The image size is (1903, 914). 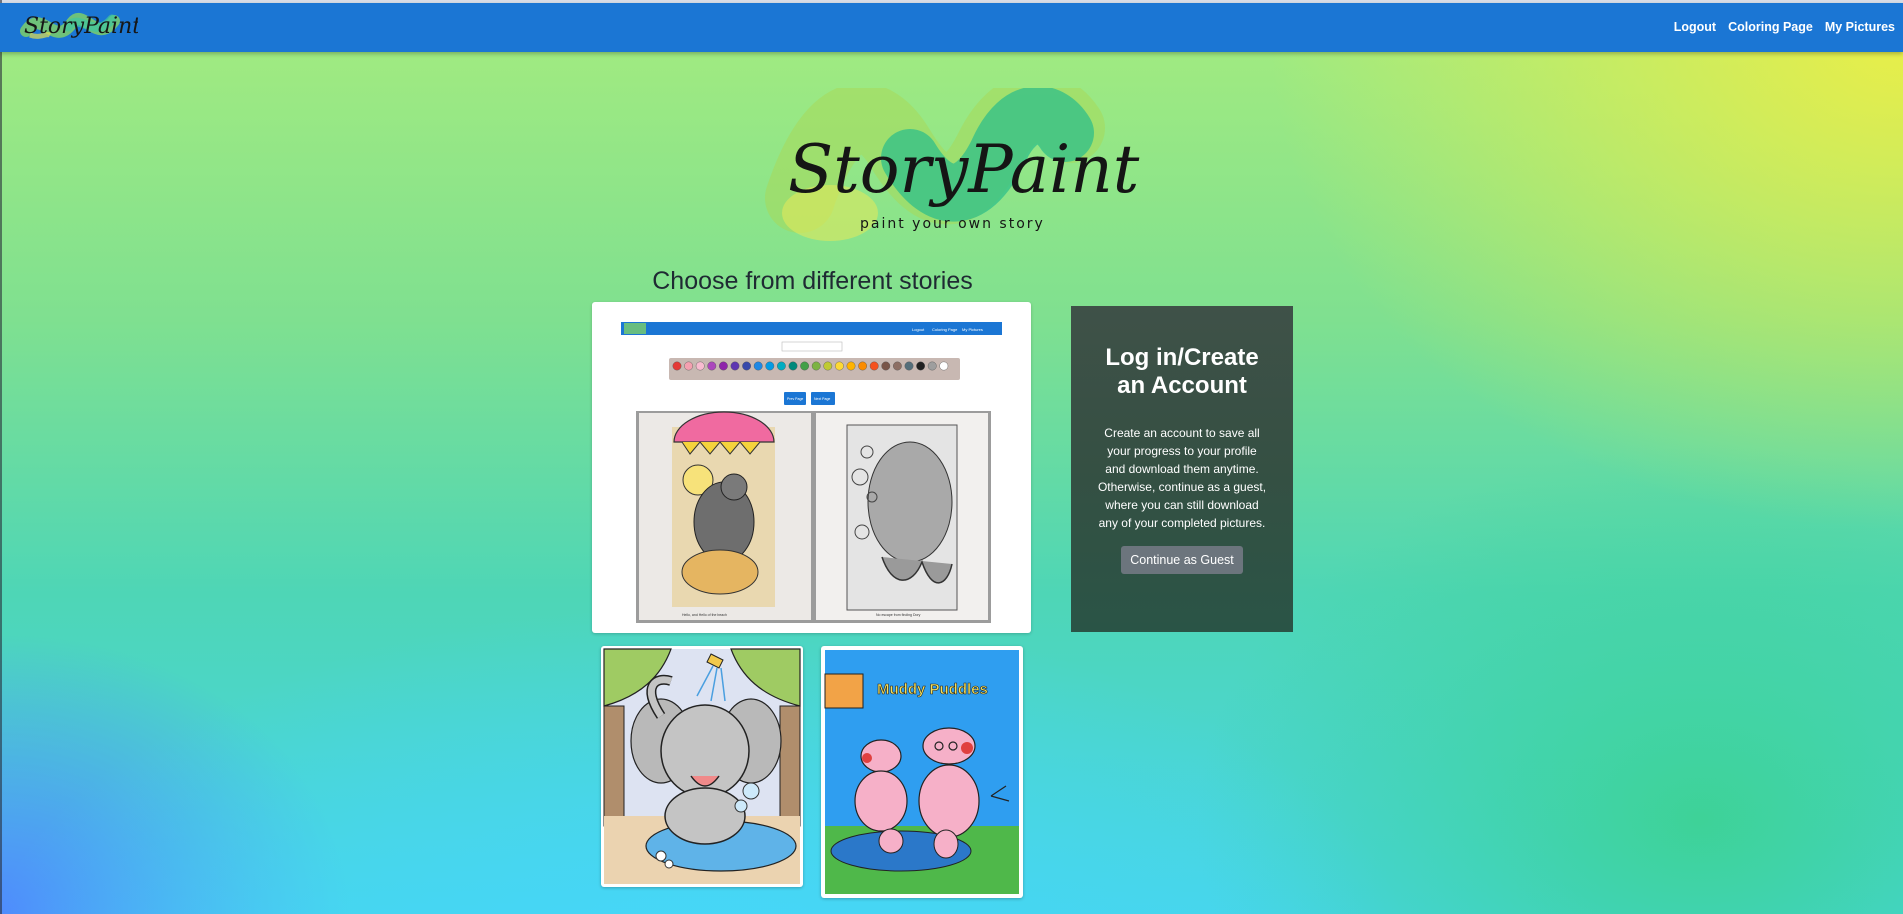 I want to click on preview-logo, so click(x=635, y=328).